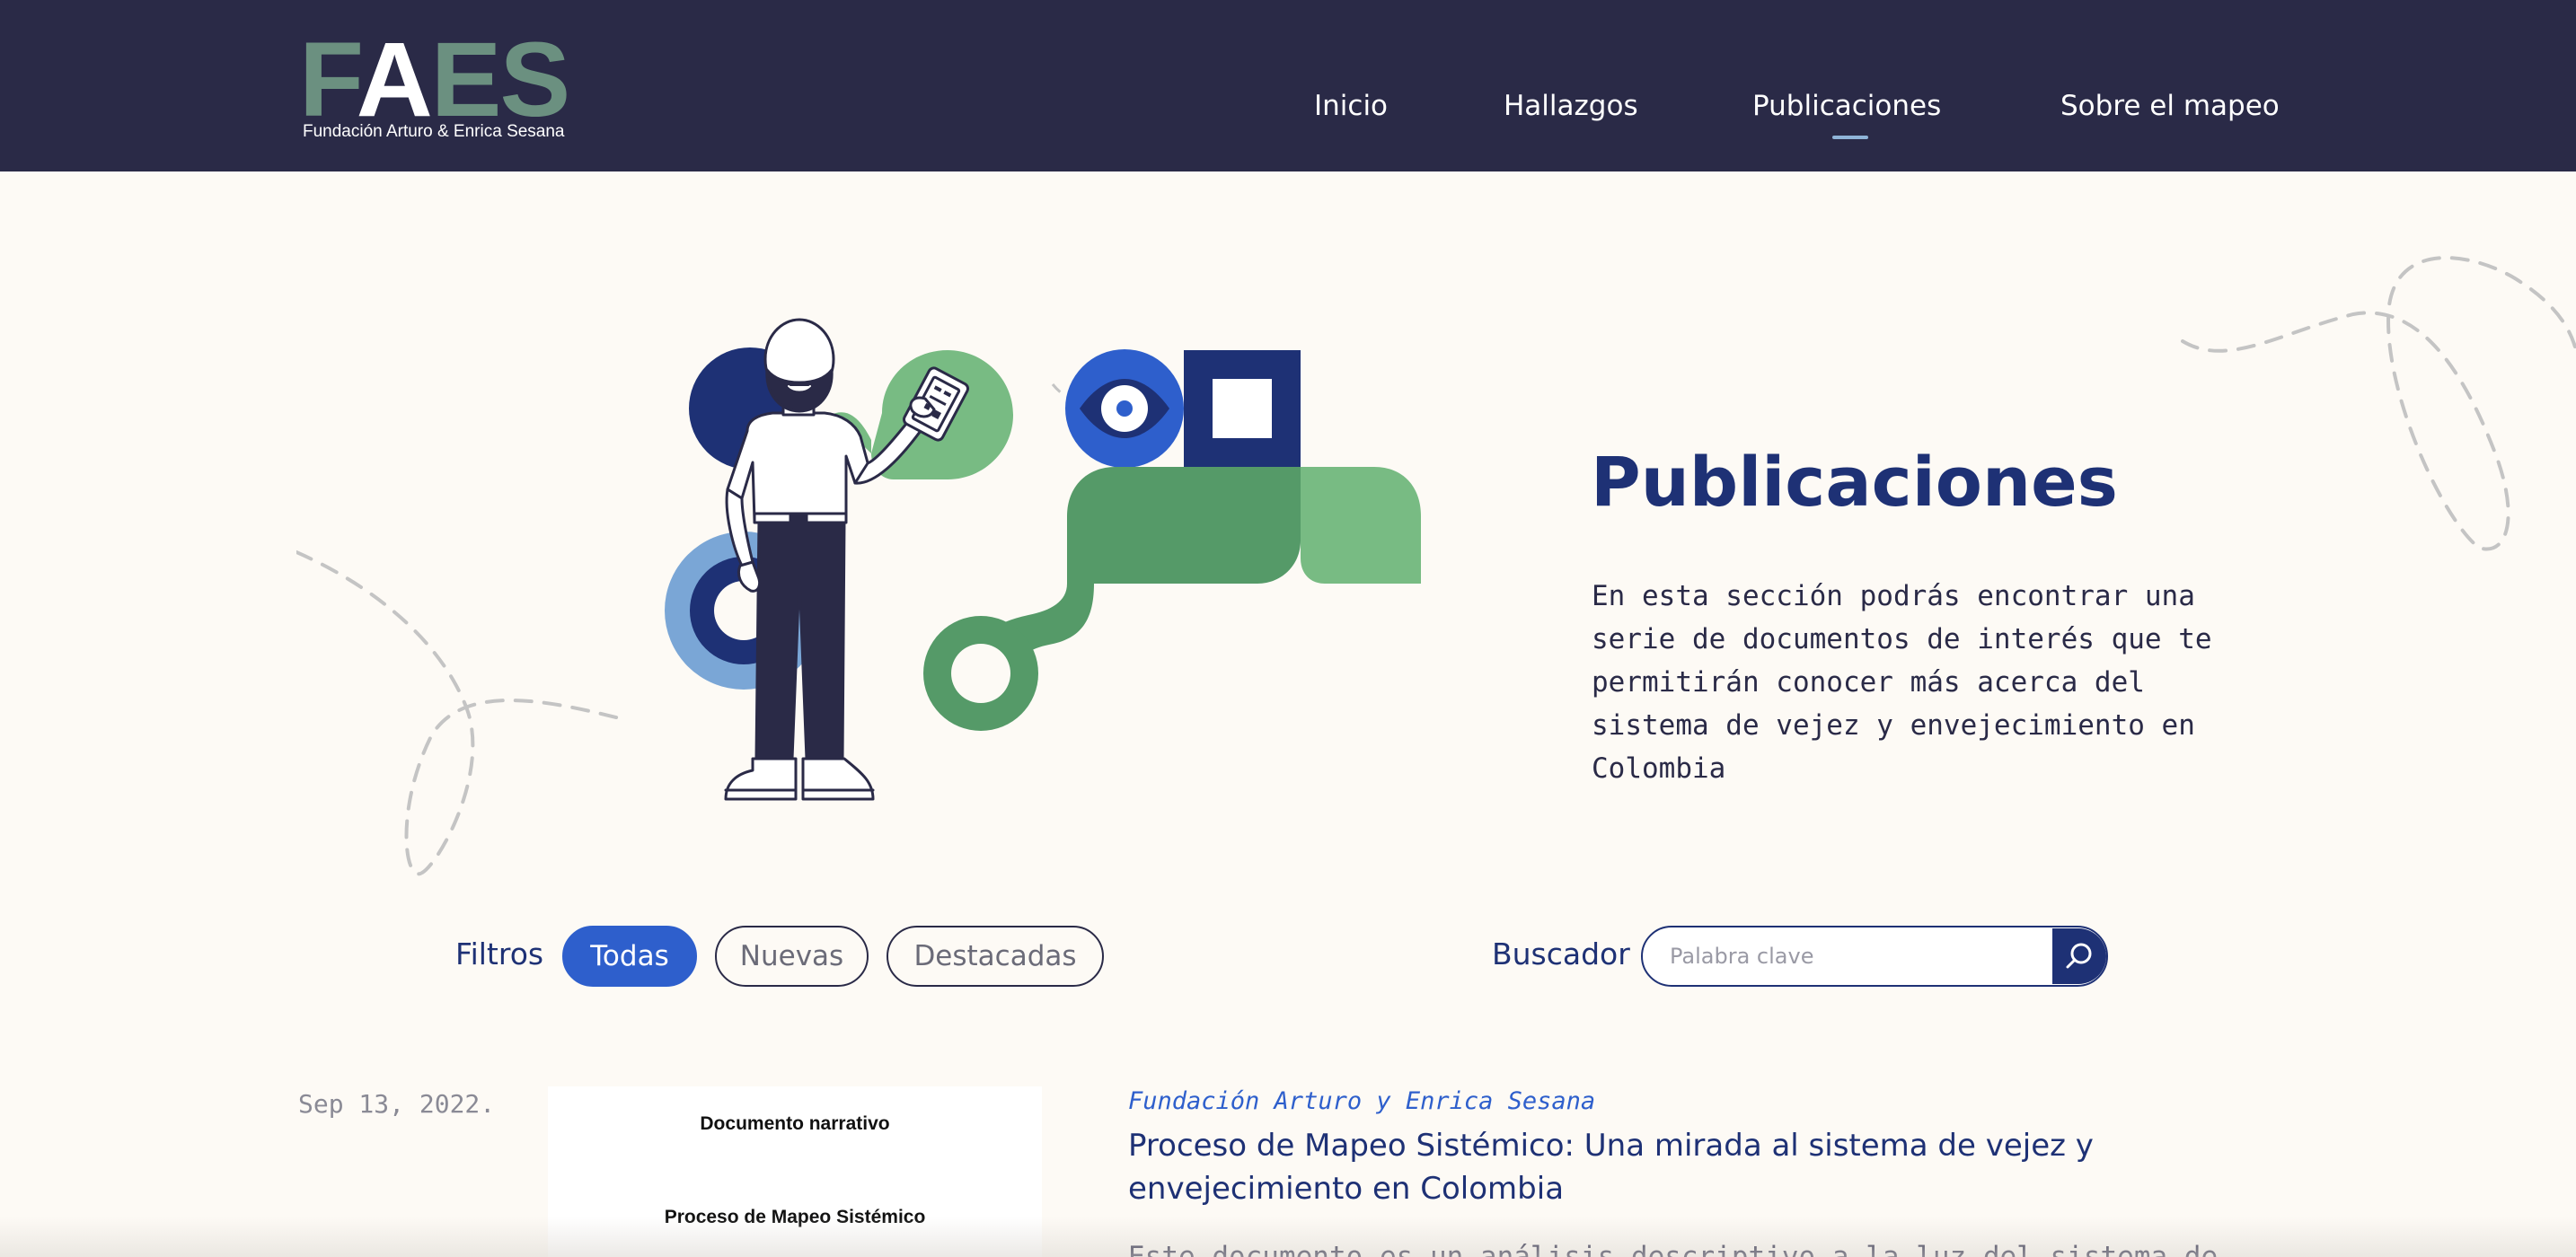 Image resolution: width=2576 pixels, height=1257 pixels. Describe the element at coordinates (459, 713) in the screenshot. I see `decorative-dashed-curve-left` at that location.